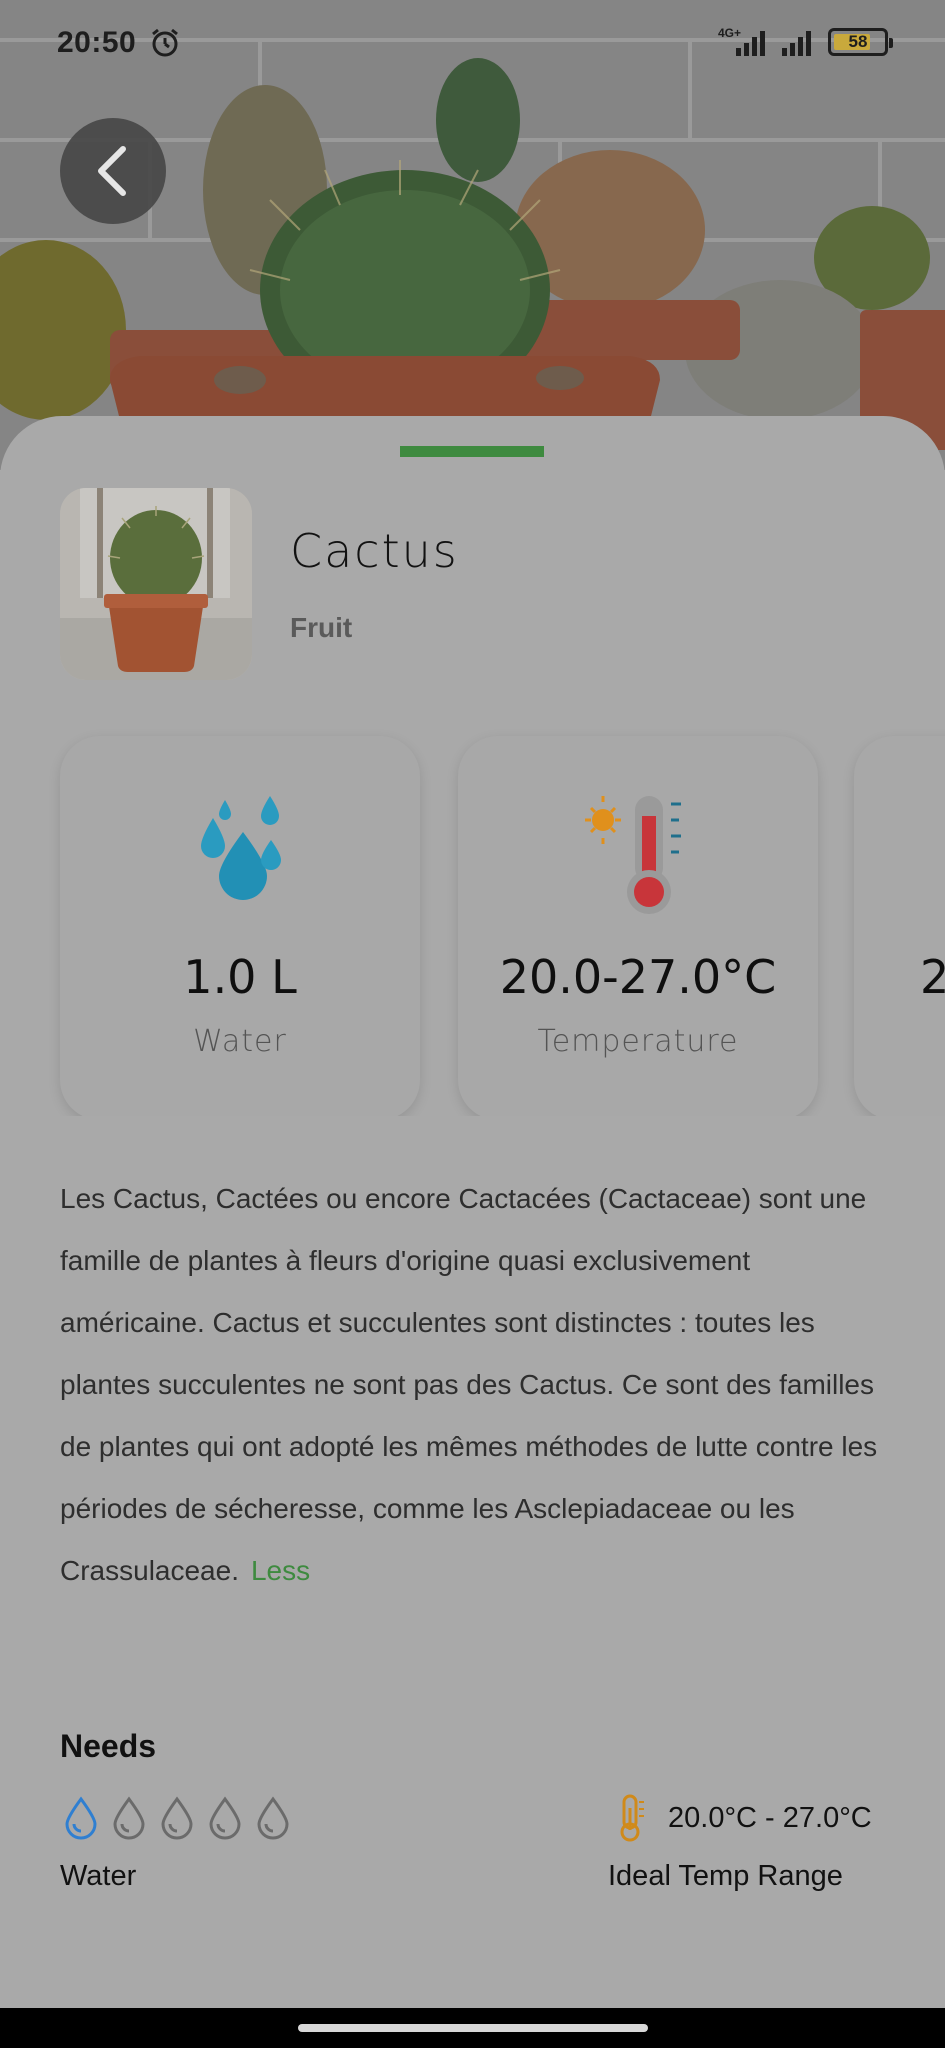 This screenshot has height=2048, width=945. What do you see at coordinates (240, 1041) in the screenshot?
I see `water-label: Water` at bounding box center [240, 1041].